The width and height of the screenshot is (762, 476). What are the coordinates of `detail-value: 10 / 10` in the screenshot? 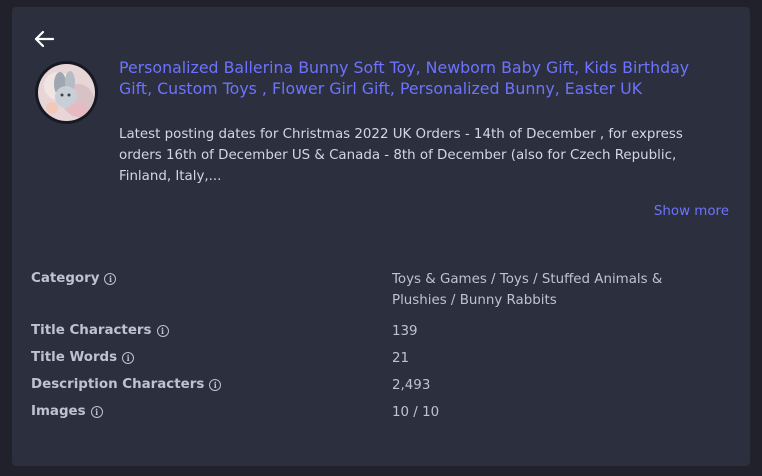 It's located at (416, 412).